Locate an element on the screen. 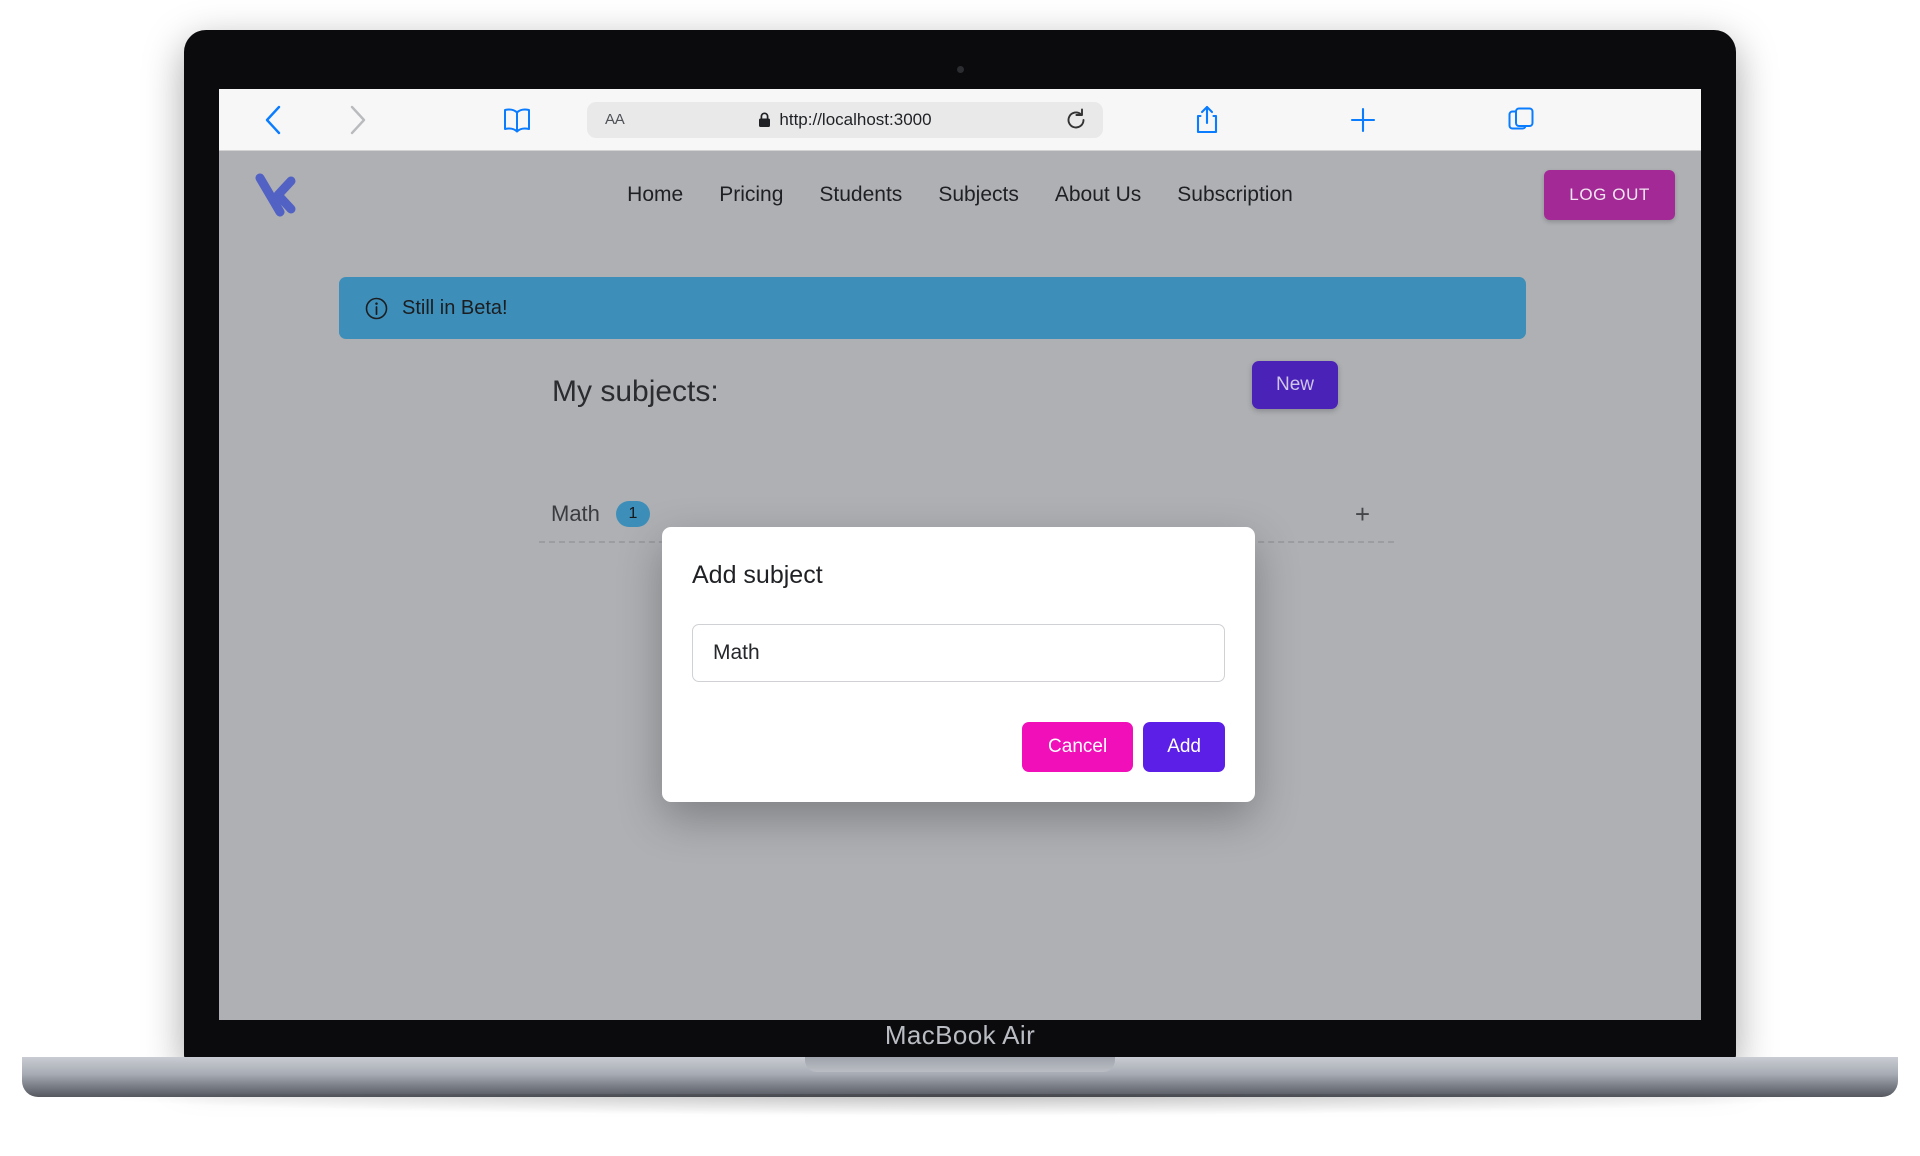 The height and width of the screenshot is (1156, 1920). brand-logo-icon is located at coordinates (274, 195).